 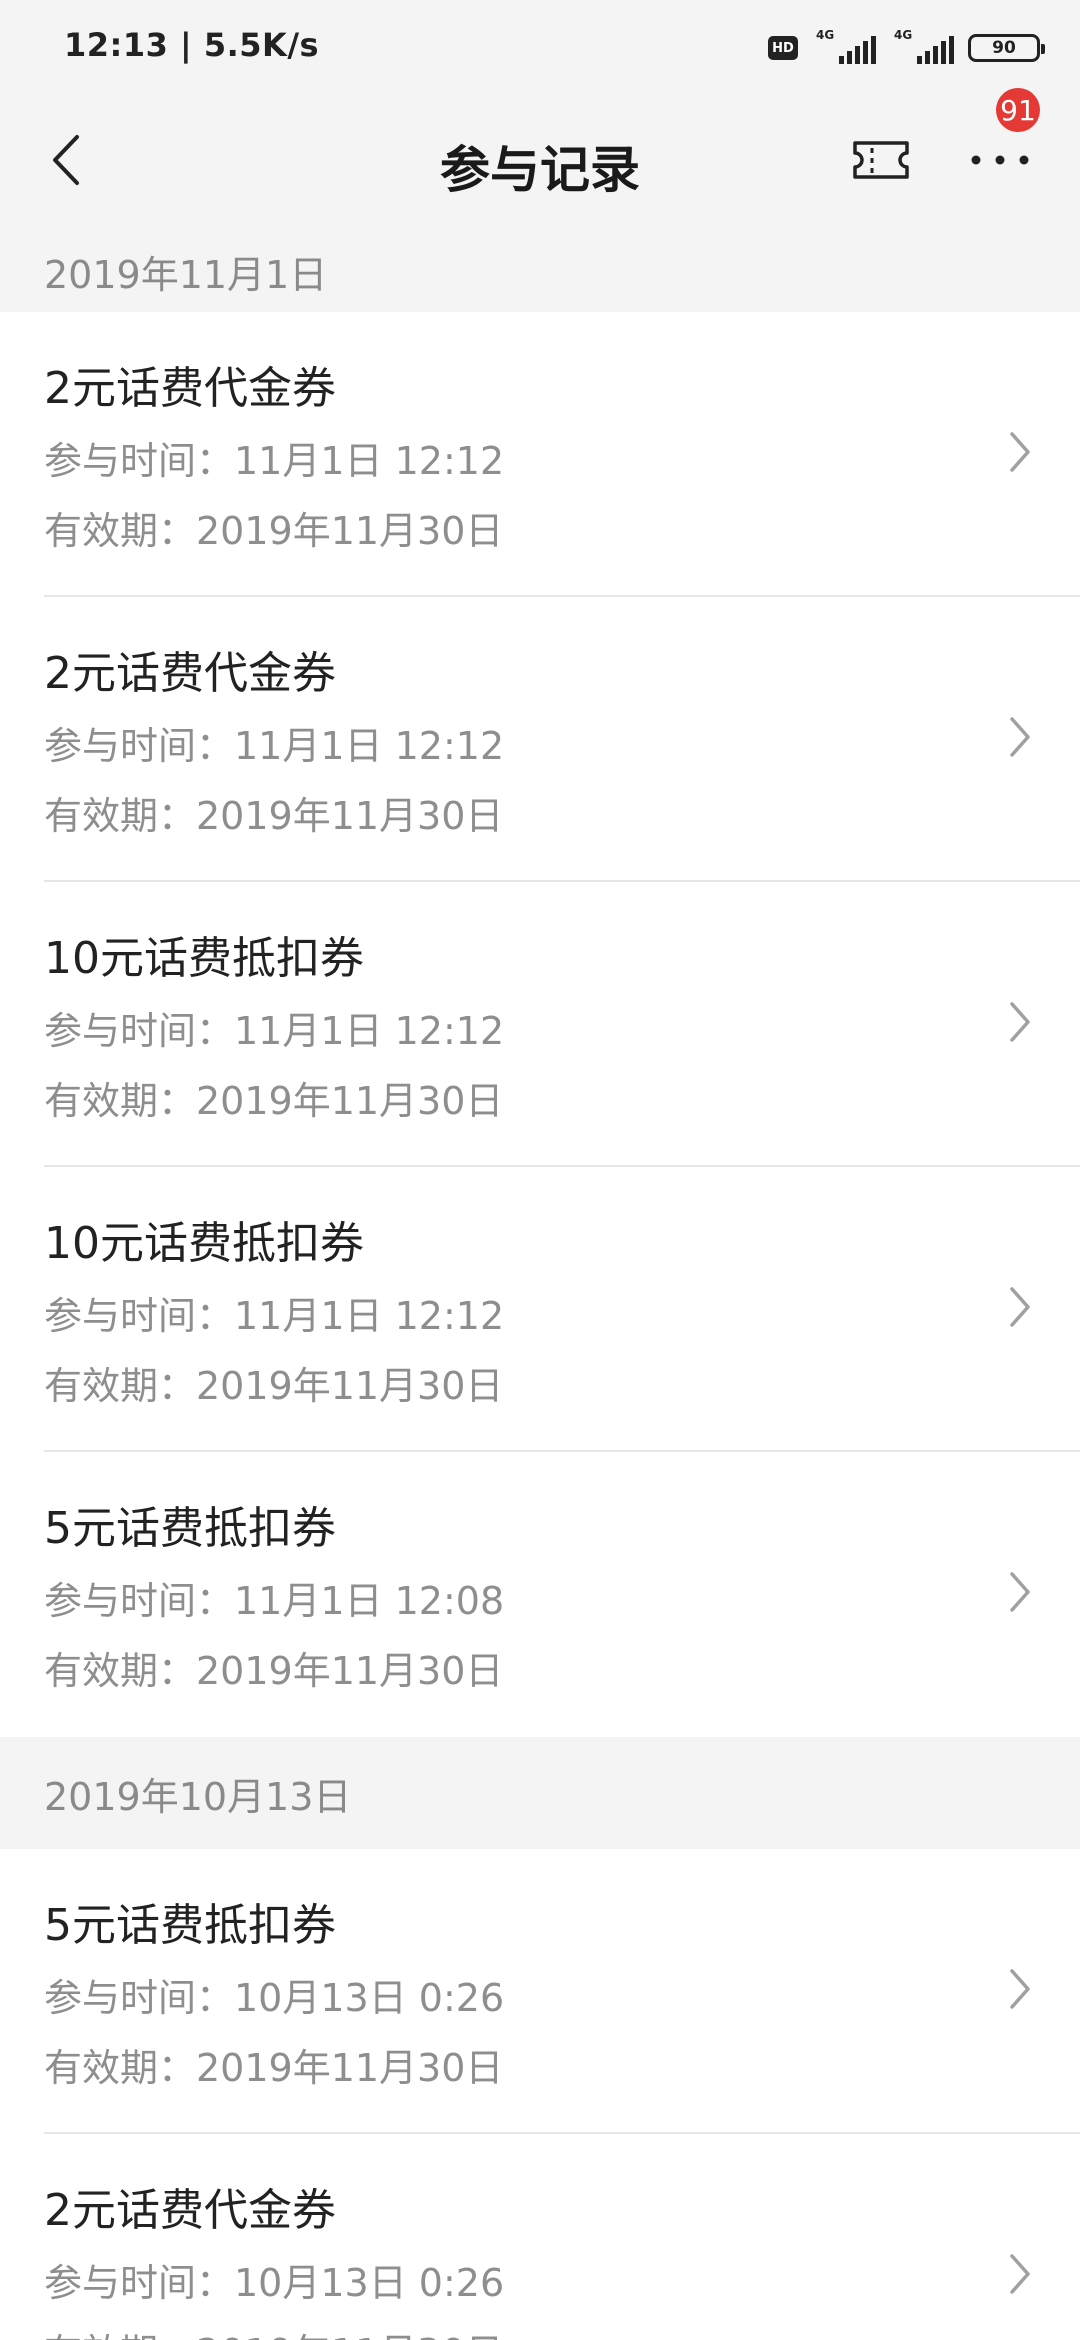 I want to click on more-button, so click(x=1000, y=160).